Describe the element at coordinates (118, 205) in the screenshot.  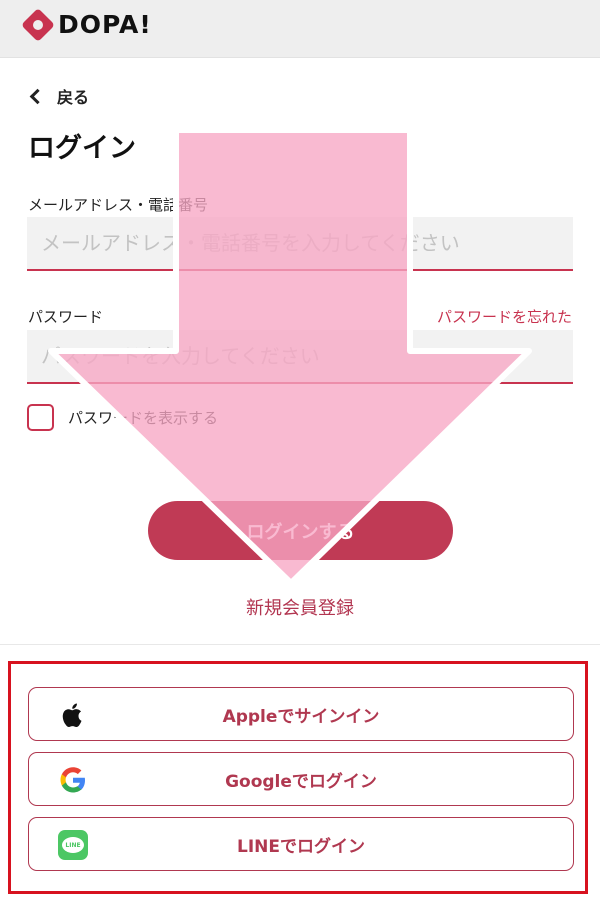
I see `email-label: メールアドレス・電話番号` at that location.